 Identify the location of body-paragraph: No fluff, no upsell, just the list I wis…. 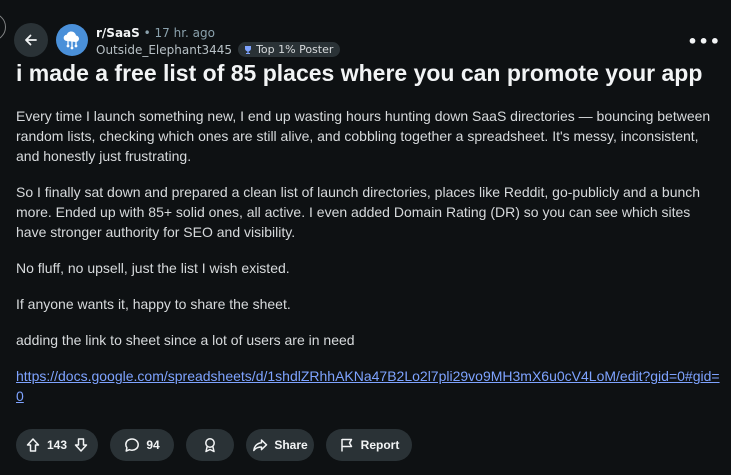
(153, 268).